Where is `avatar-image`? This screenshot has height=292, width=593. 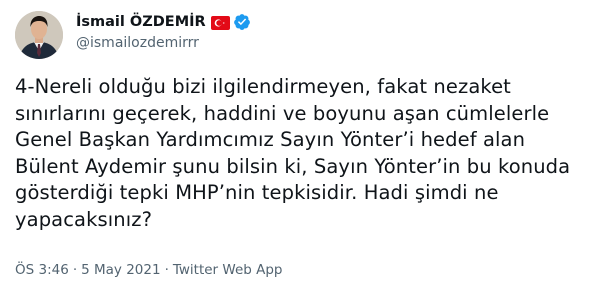 avatar-image is located at coordinates (39, 35).